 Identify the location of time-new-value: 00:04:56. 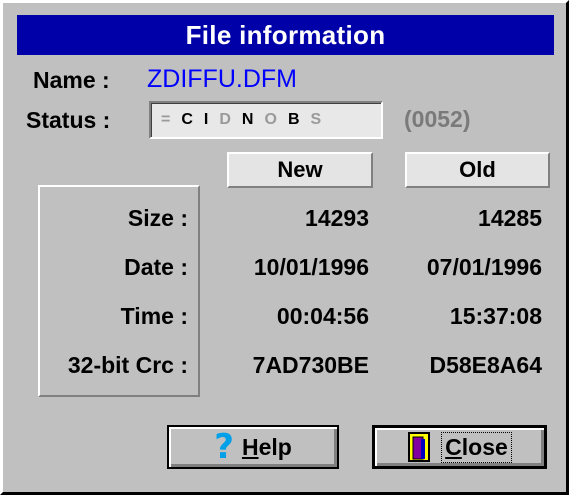
(322, 316).